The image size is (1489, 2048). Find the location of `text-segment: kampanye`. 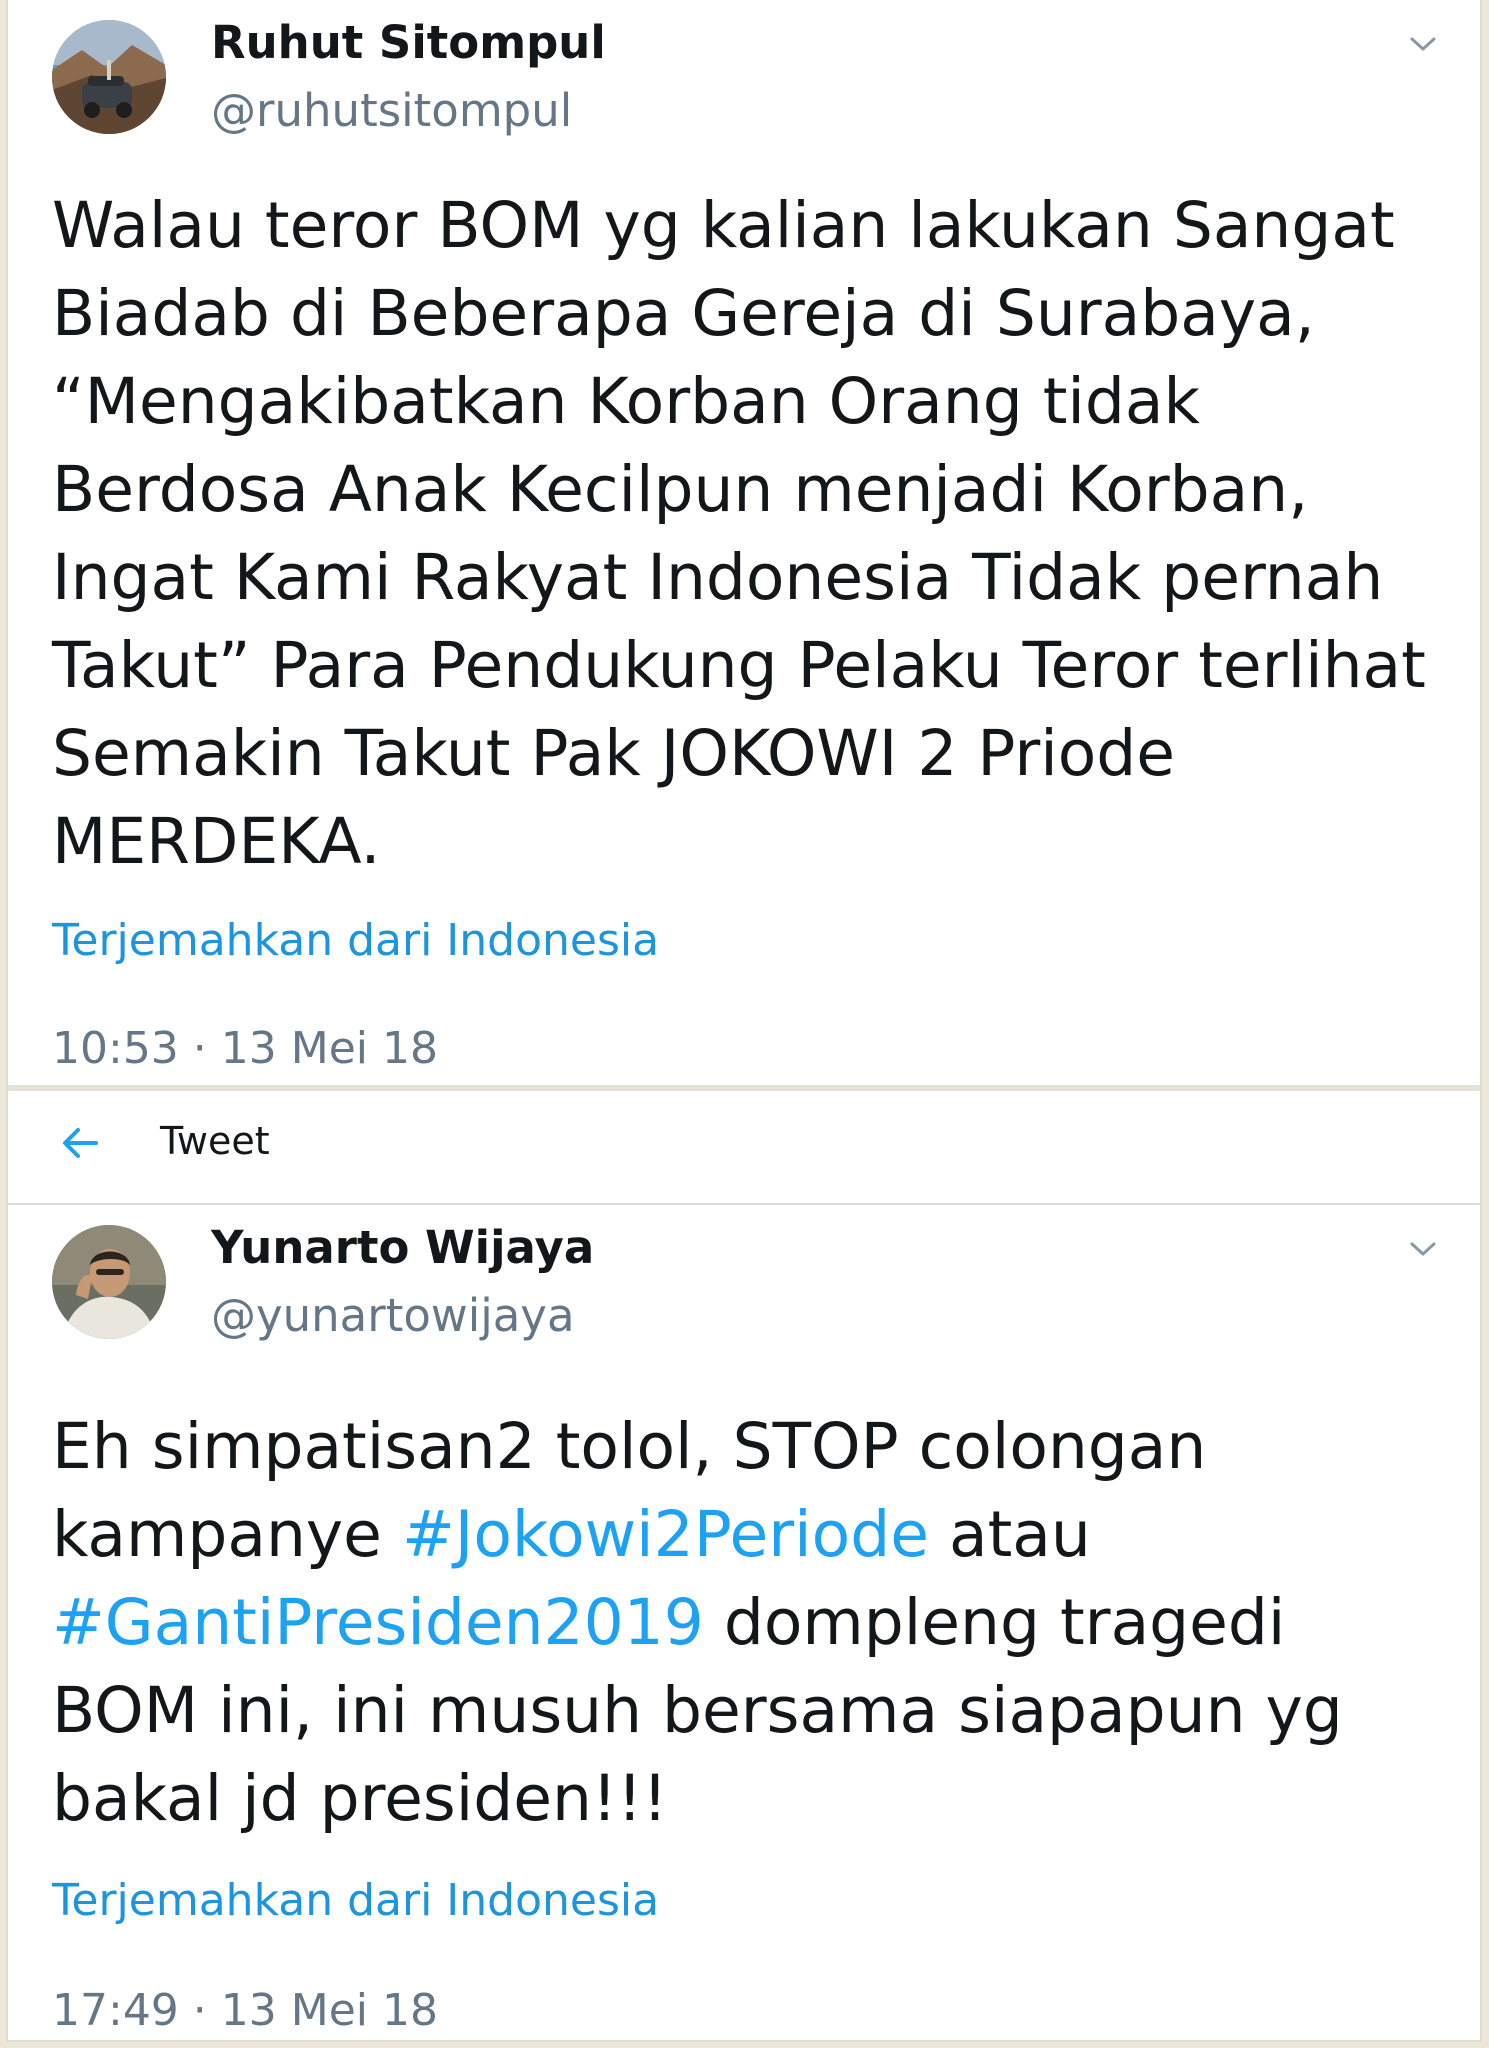

text-segment: kampanye is located at coordinates (227, 1534).